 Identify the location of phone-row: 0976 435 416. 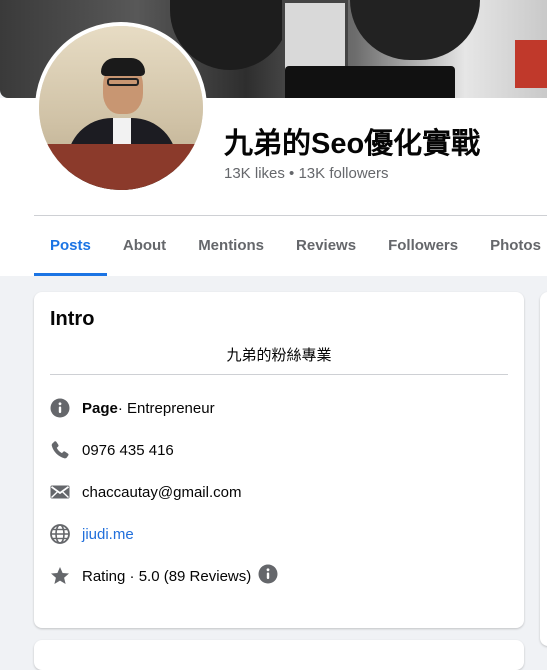
(112, 450).